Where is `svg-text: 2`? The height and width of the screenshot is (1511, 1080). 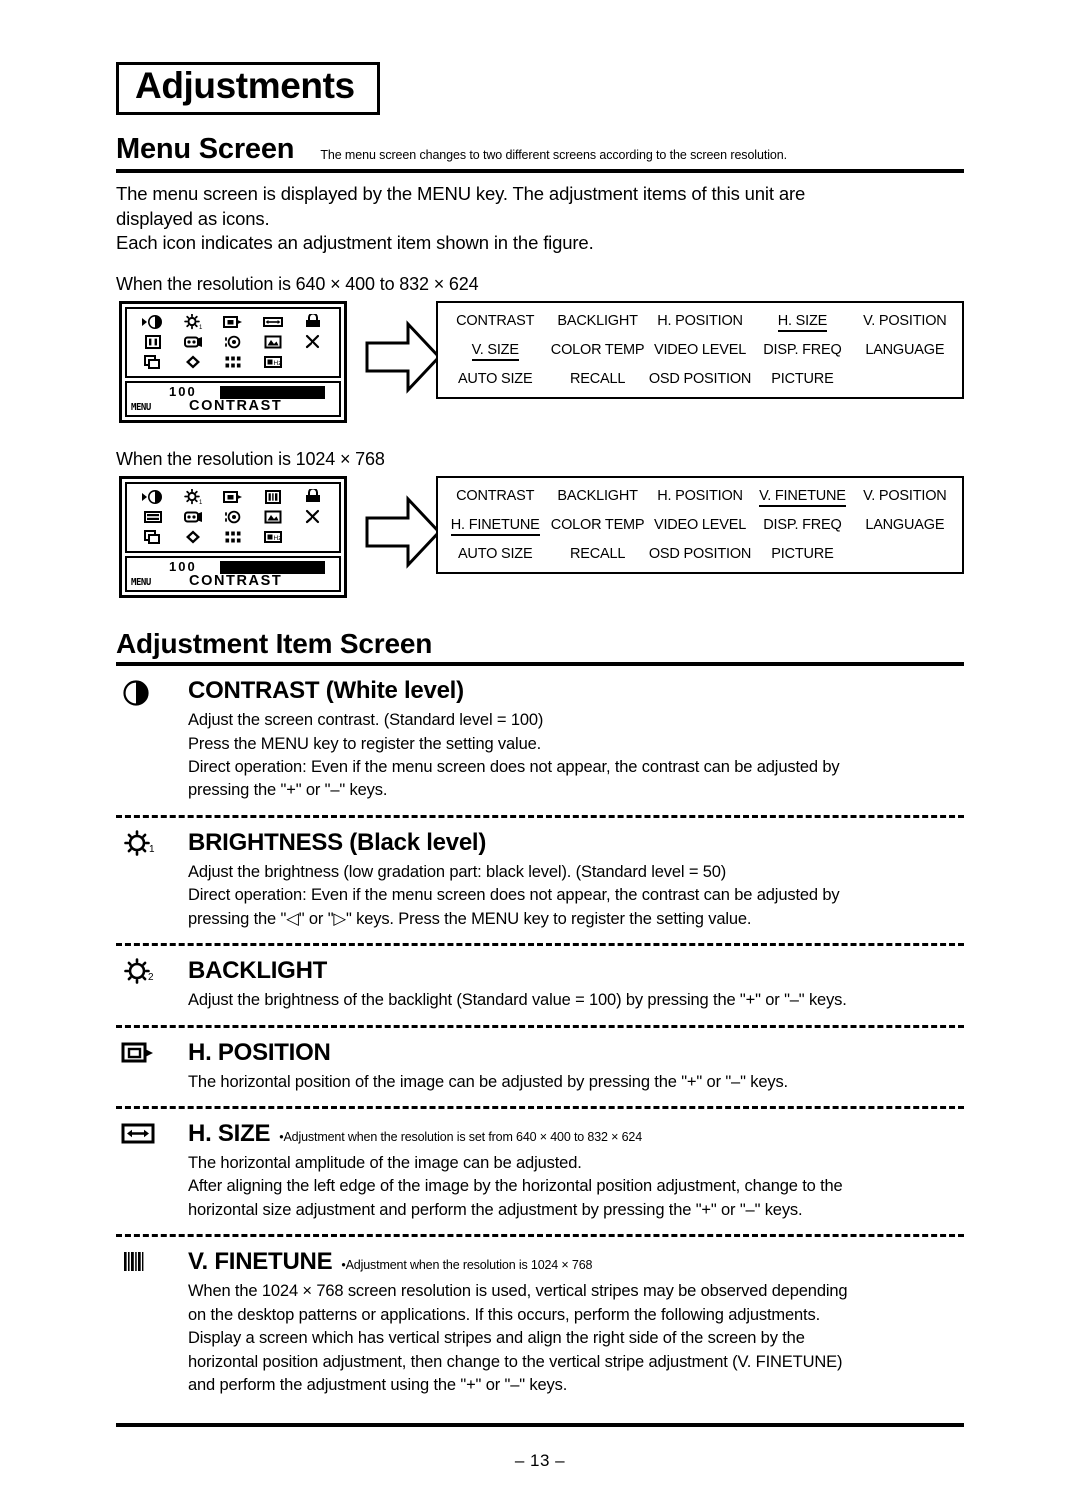
svg-text: 2 is located at coordinates (151, 977).